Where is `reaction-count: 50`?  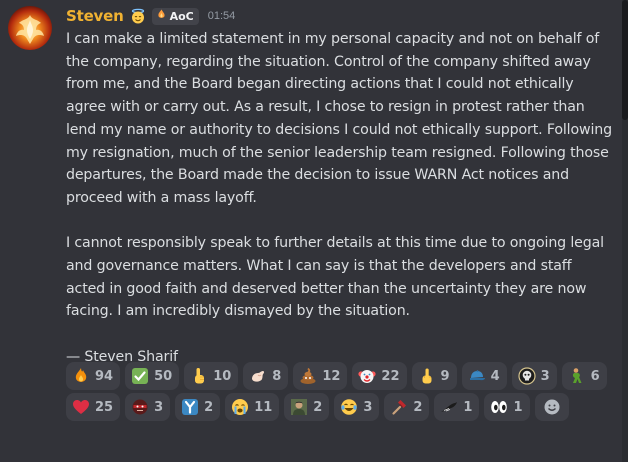
reaction-count: 50 is located at coordinates (163, 376).